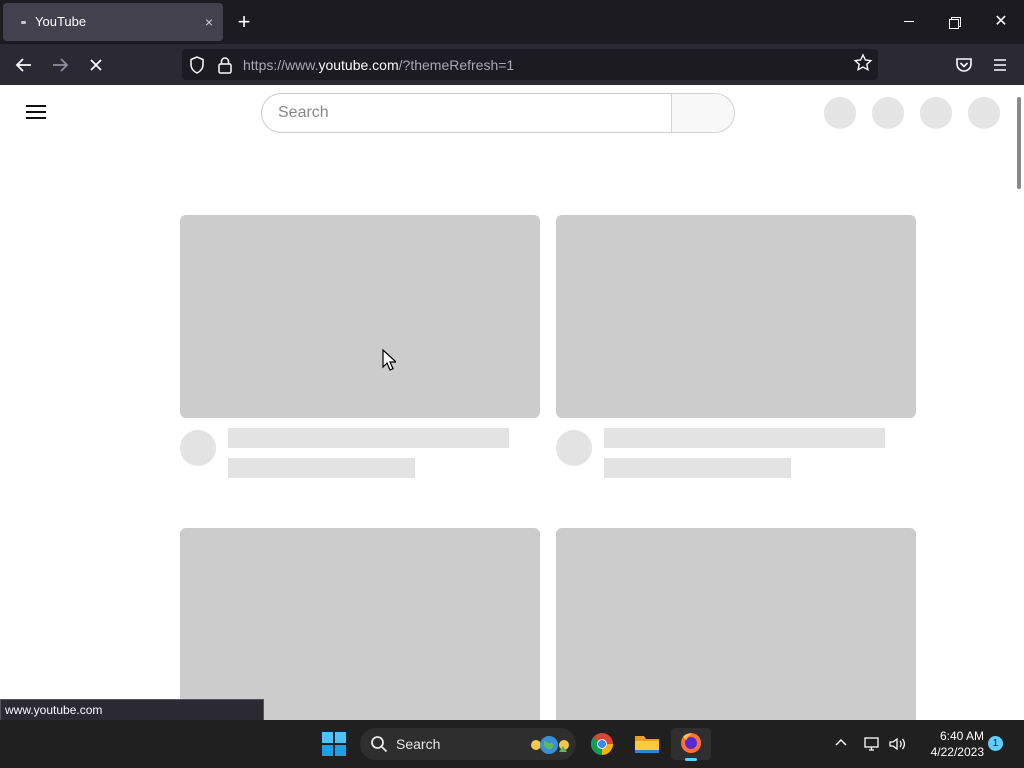 Image resolution: width=1024 pixels, height=768 pixels. Describe the element at coordinates (995, 743) in the screenshot. I see `notification-badge: 1` at that location.